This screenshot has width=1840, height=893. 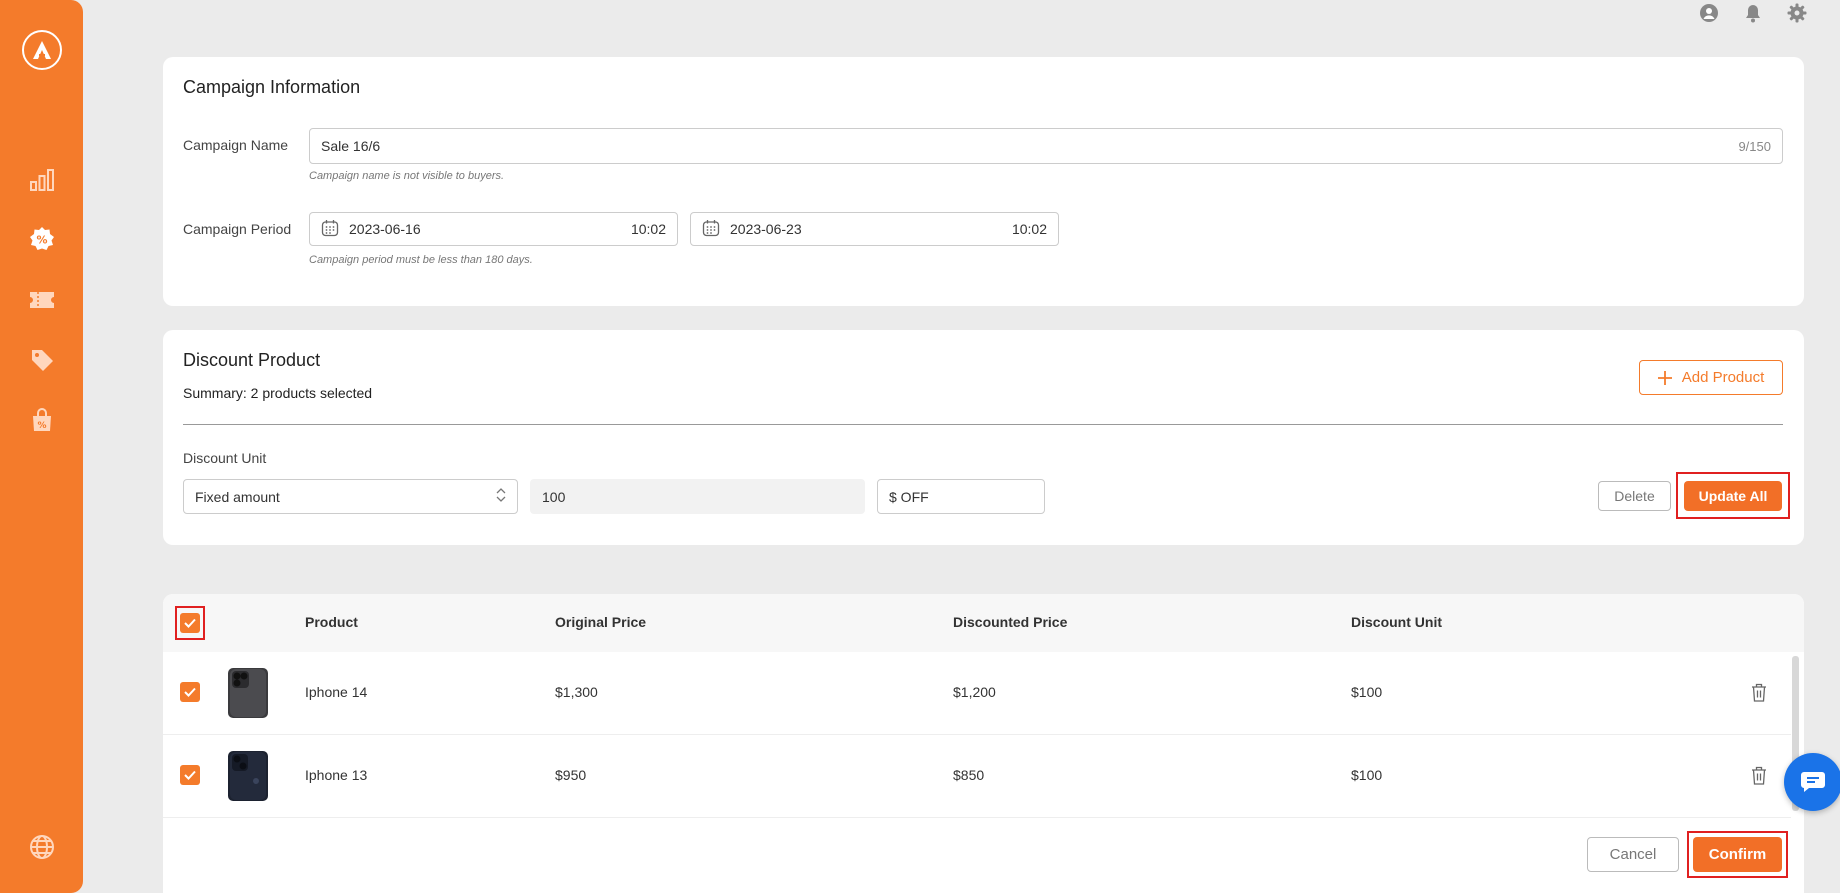 I want to click on discount-amount-value: 100, so click(x=554, y=496).